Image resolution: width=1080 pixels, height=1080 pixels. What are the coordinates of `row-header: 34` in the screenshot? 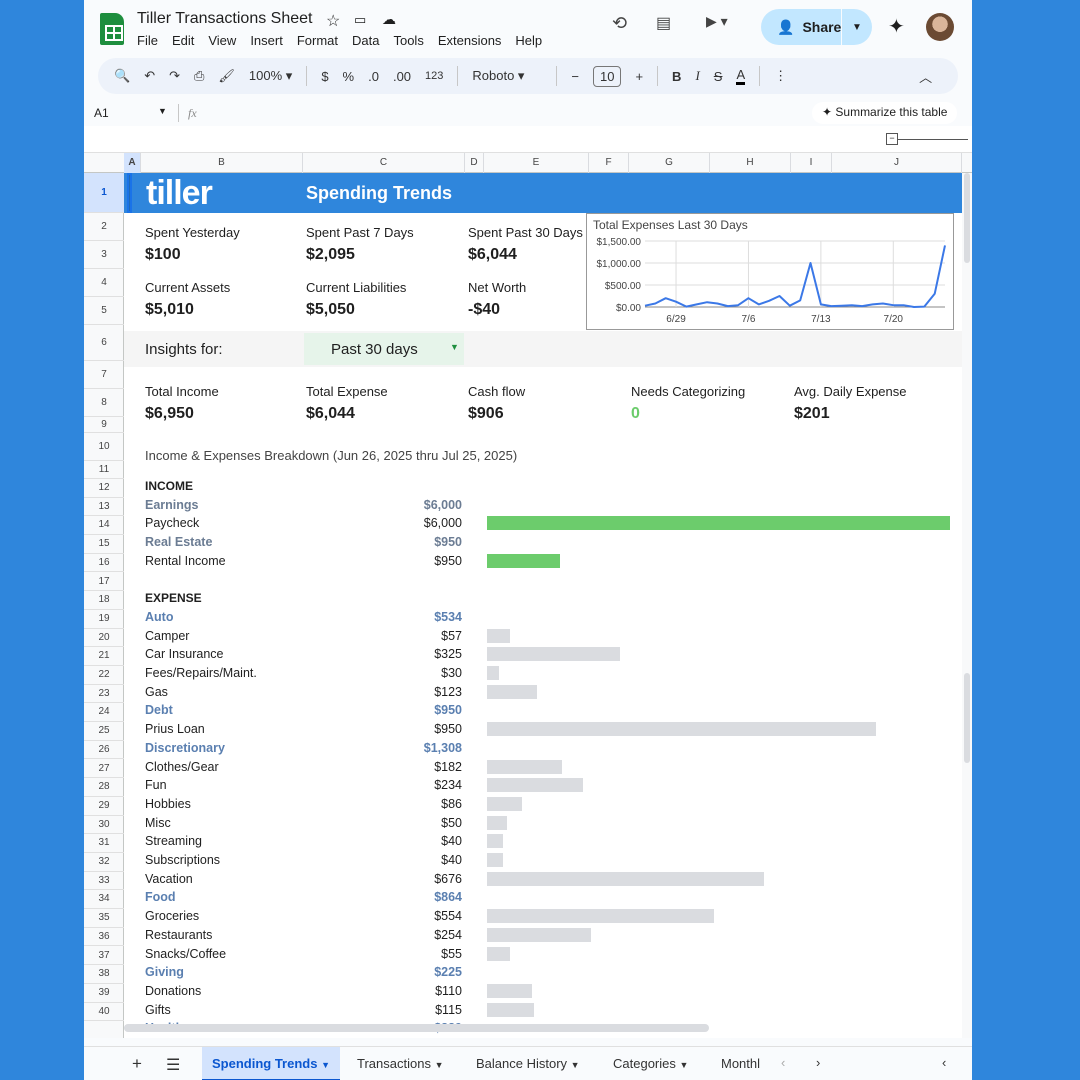 It's located at (104, 900).